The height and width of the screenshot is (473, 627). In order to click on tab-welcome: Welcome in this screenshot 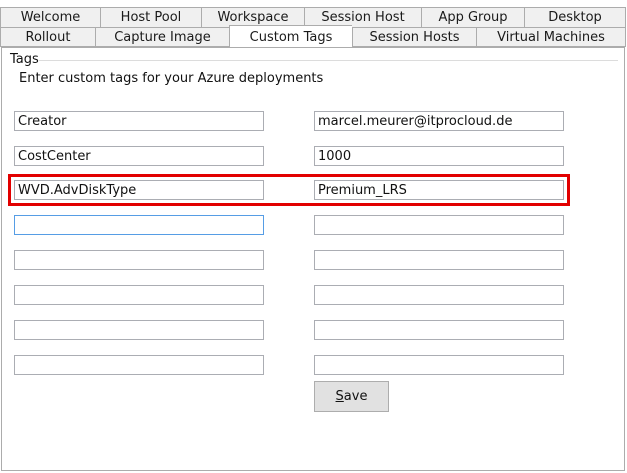, I will do `click(50, 17)`.